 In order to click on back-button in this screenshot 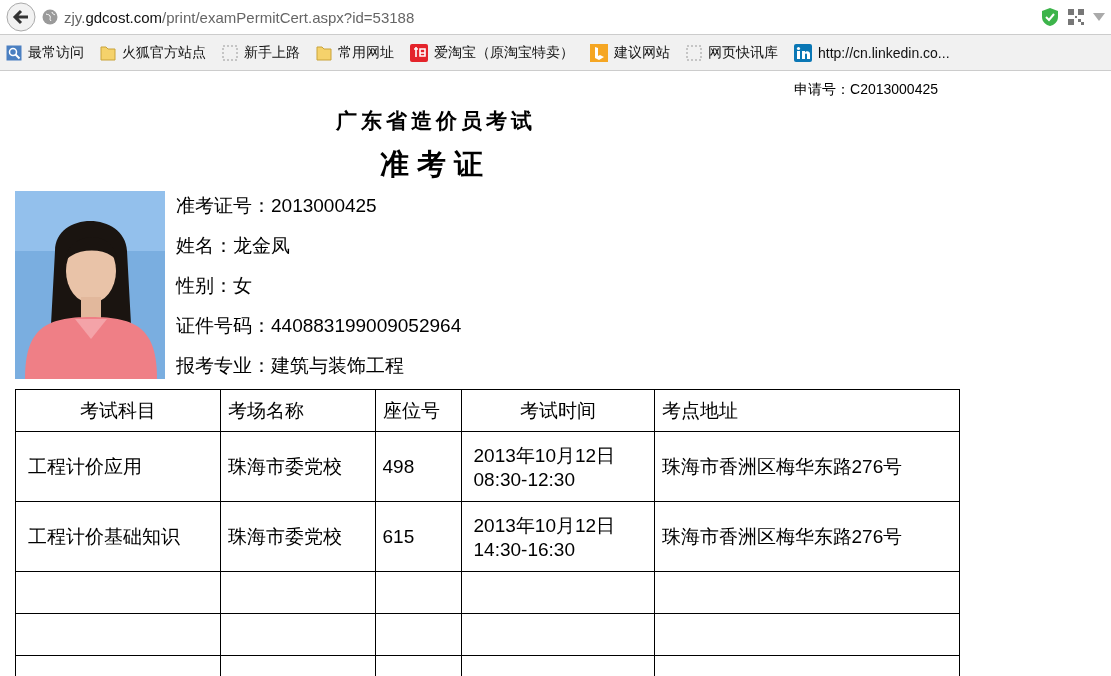, I will do `click(21, 17)`.